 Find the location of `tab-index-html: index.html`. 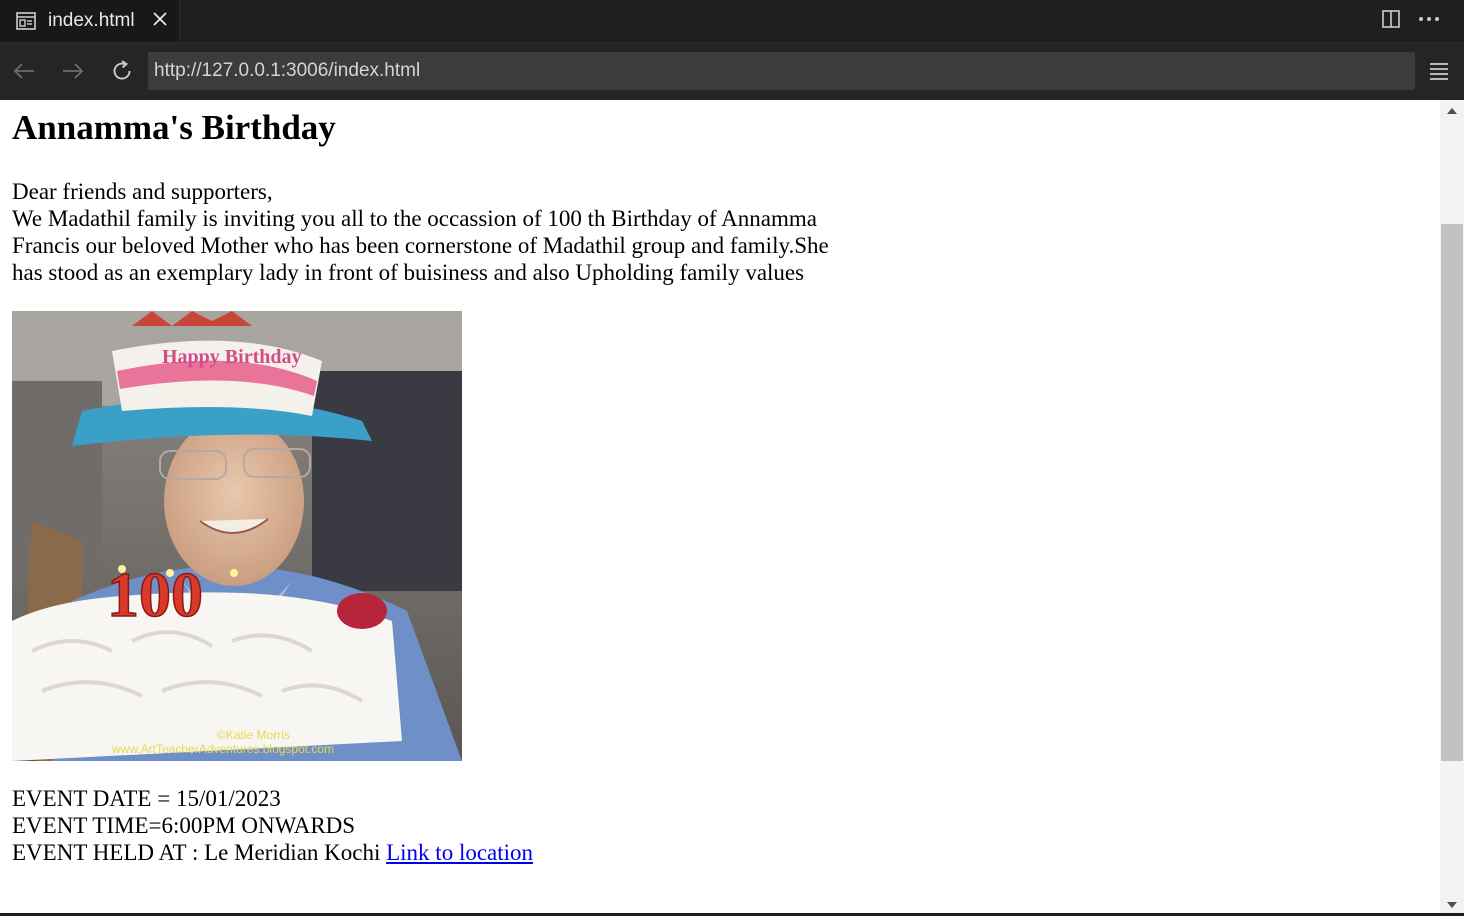

tab-index-html: index.html is located at coordinates (90, 21).